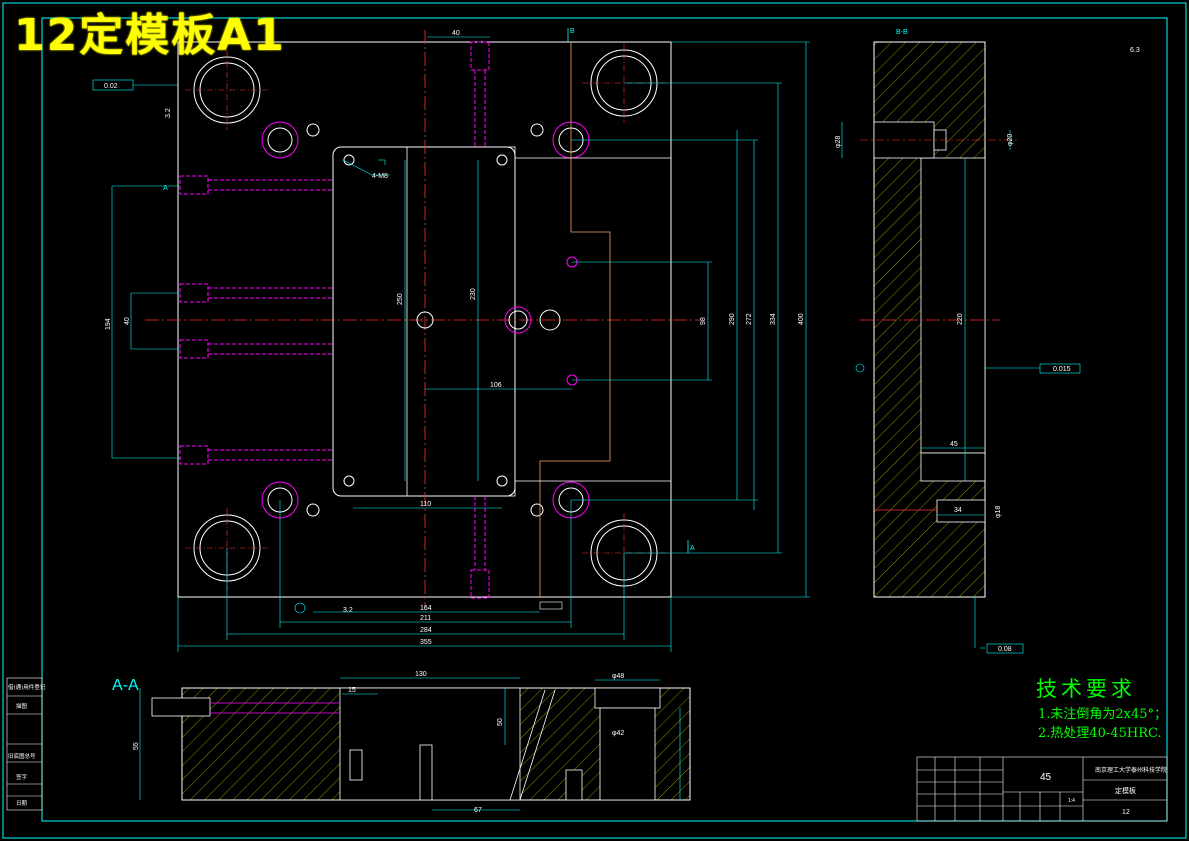 The image size is (1189, 841). Describe the element at coordinates (1005, 649) in the screenshot. I see `parallel-tol: 0.08` at that location.